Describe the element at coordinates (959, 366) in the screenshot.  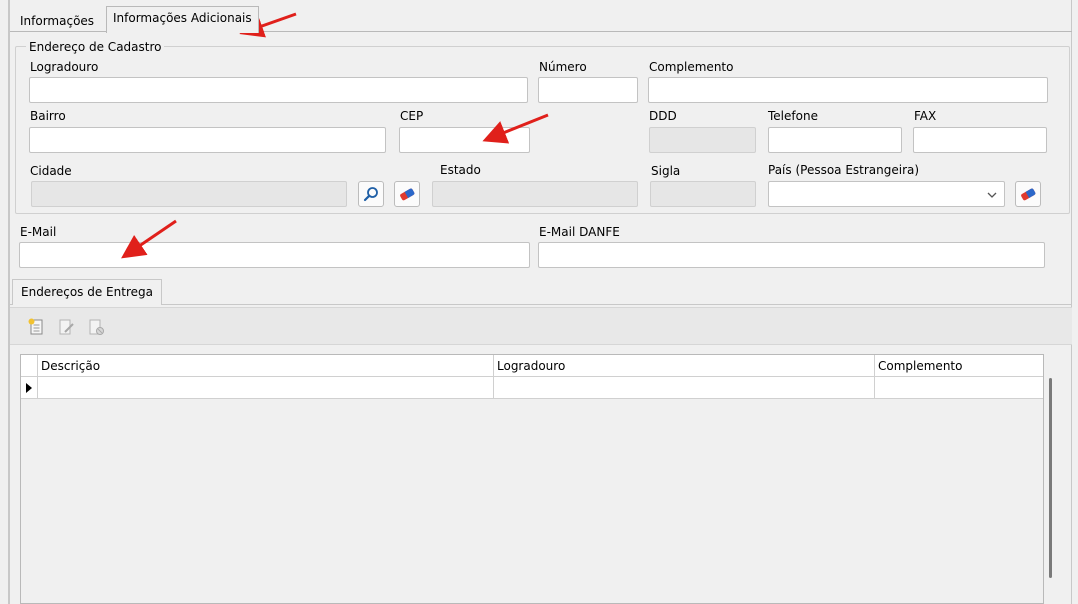
I see `column-header-complemento: Complemento` at that location.